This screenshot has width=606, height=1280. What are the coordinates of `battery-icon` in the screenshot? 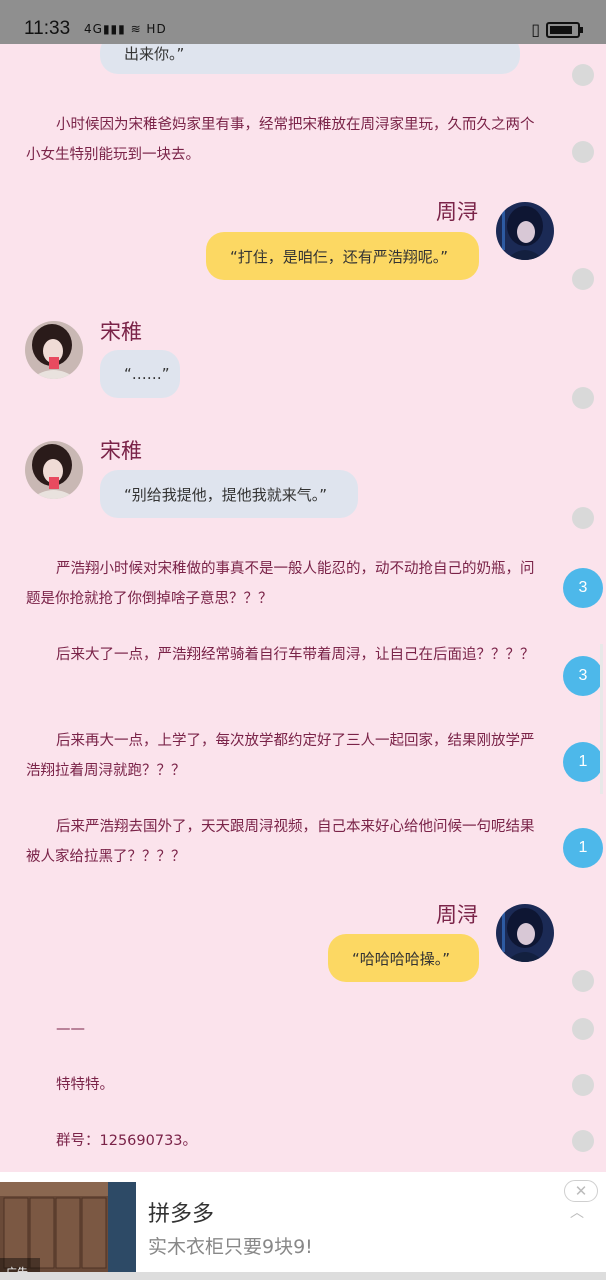 It's located at (564, 30).